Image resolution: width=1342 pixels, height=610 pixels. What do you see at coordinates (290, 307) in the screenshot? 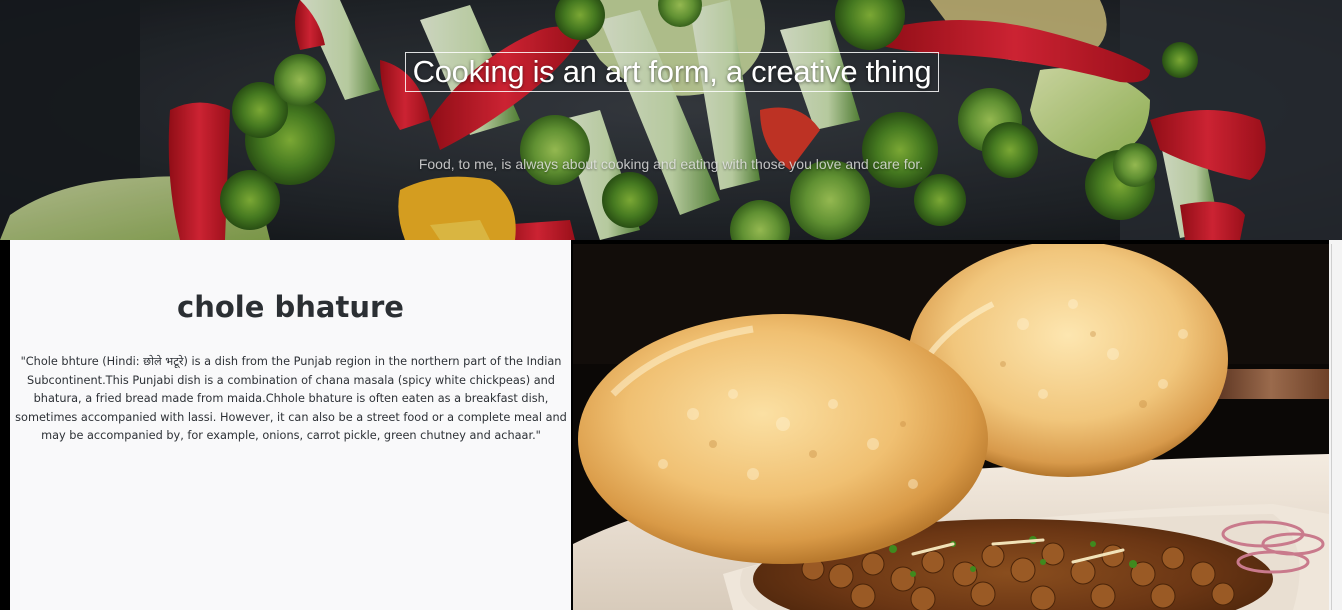
I see `dish-title: chole bhature` at bounding box center [290, 307].